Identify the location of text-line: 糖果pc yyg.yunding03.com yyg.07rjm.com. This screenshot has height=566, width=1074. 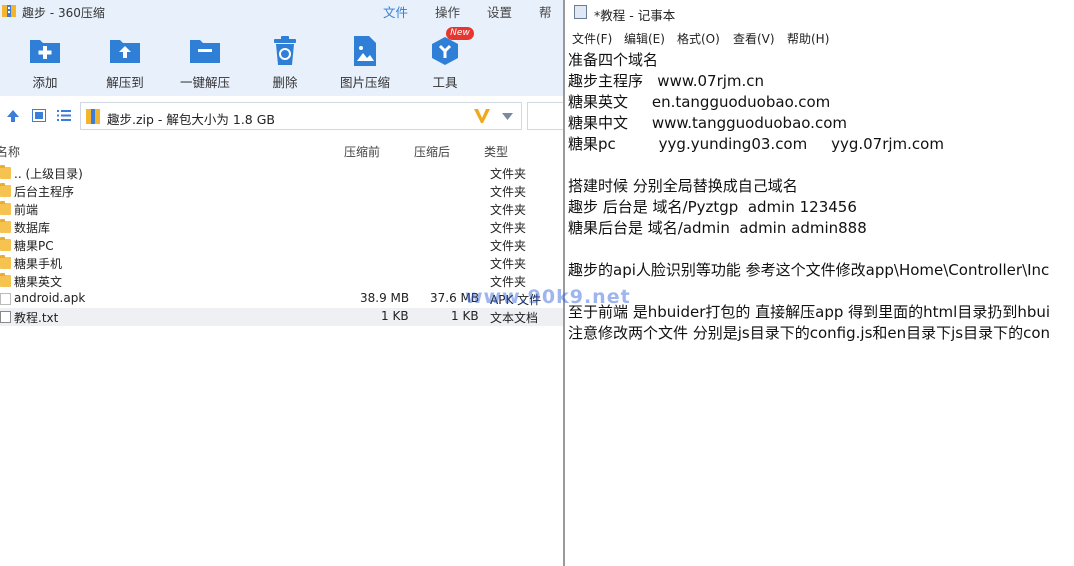
(756, 144).